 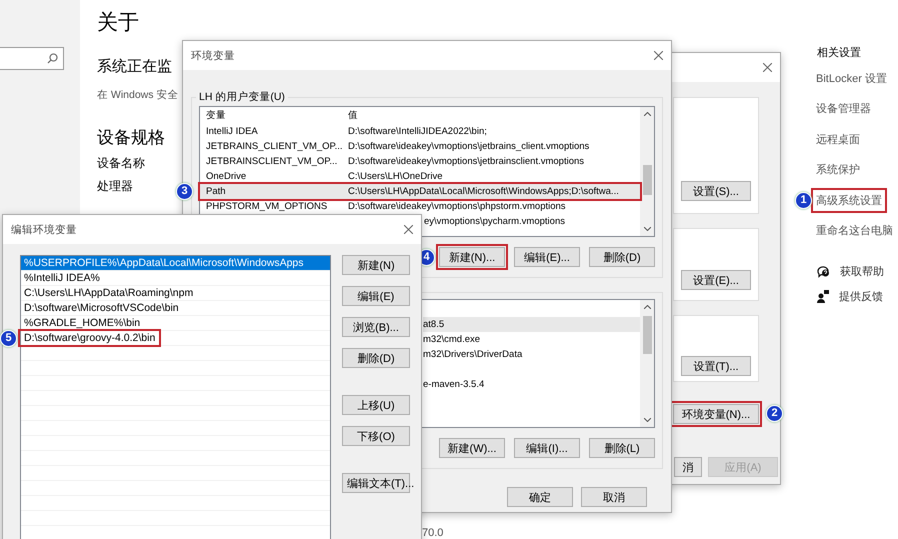 I want to click on settings-link: 高级系统设置, so click(x=849, y=200).